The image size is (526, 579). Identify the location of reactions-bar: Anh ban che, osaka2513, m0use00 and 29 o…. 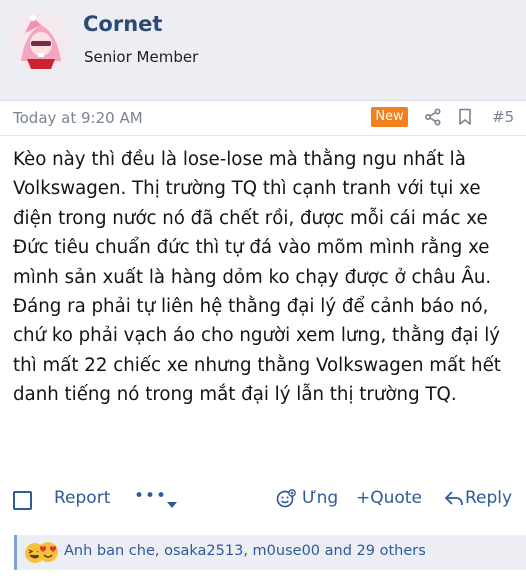
(270, 552).